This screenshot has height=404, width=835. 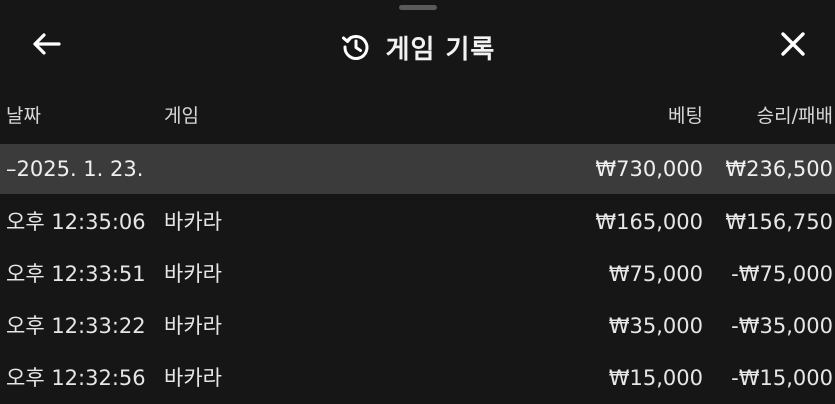 What do you see at coordinates (76, 222) in the screenshot?
I see `row-time: 오후 12:35:06` at bounding box center [76, 222].